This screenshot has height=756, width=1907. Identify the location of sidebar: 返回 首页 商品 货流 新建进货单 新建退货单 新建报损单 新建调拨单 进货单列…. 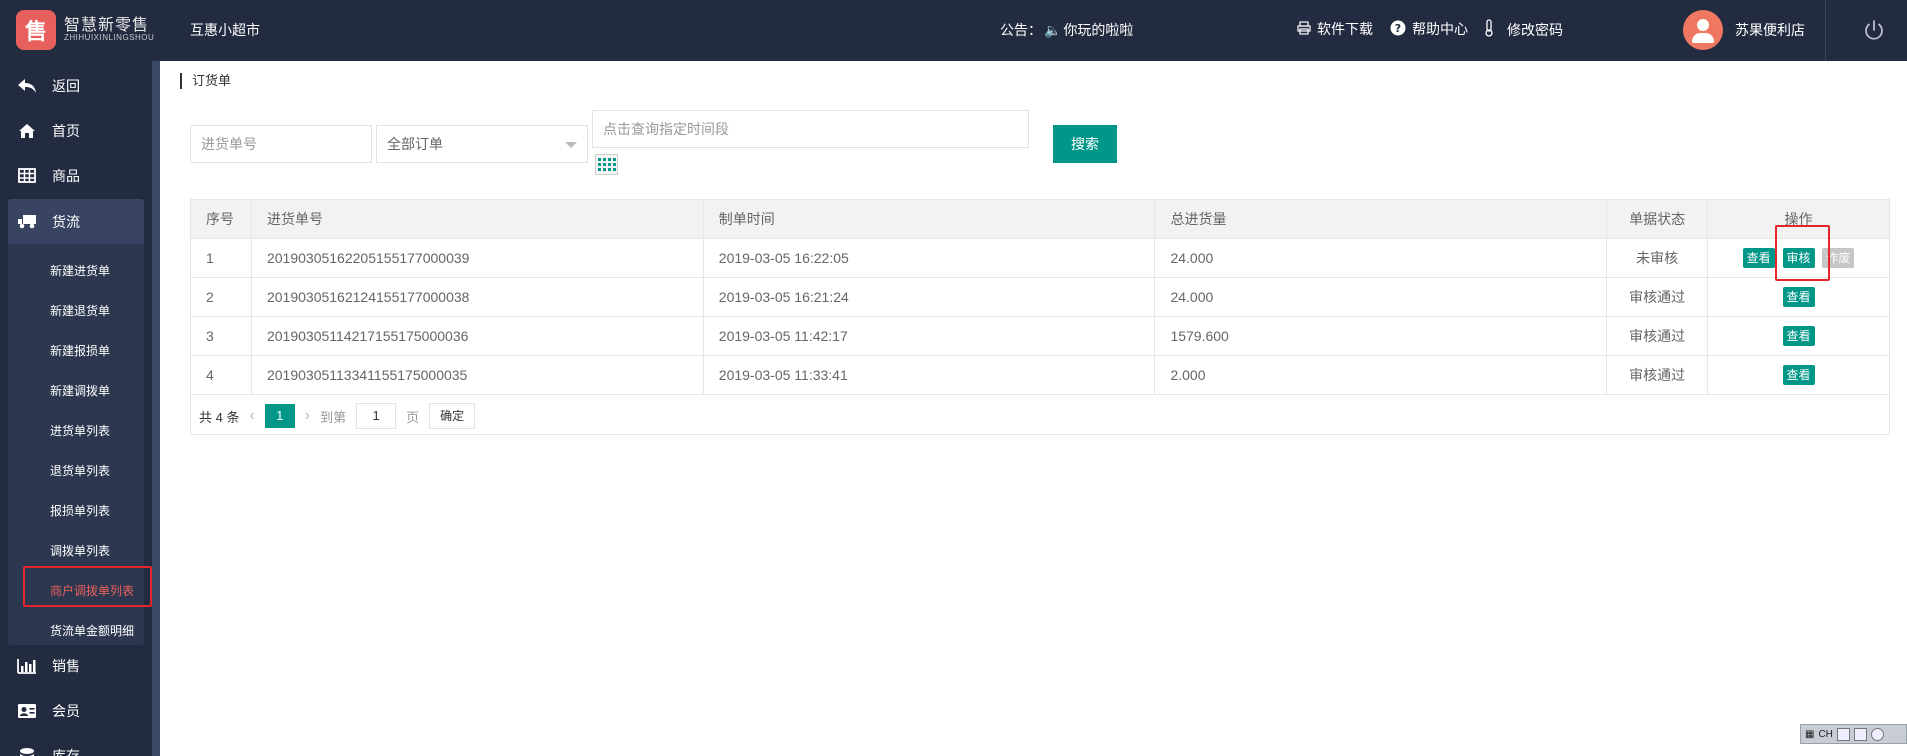
(76, 408).